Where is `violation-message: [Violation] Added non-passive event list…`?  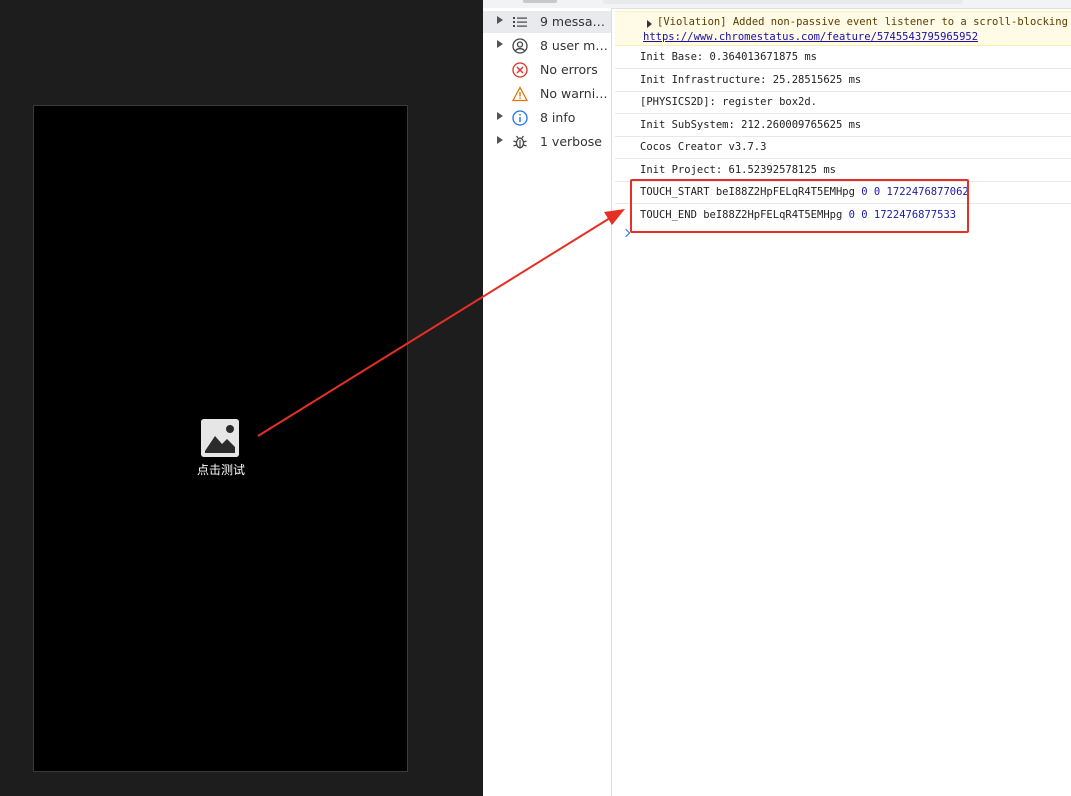
violation-message: [Violation] Added non-passive event list… is located at coordinates (843, 28).